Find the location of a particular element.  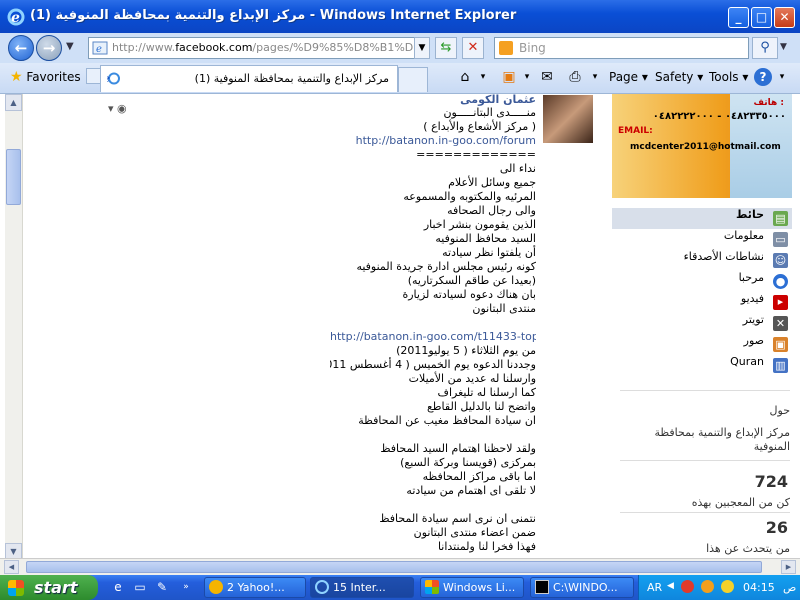

forward-button: → is located at coordinates (49, 48).